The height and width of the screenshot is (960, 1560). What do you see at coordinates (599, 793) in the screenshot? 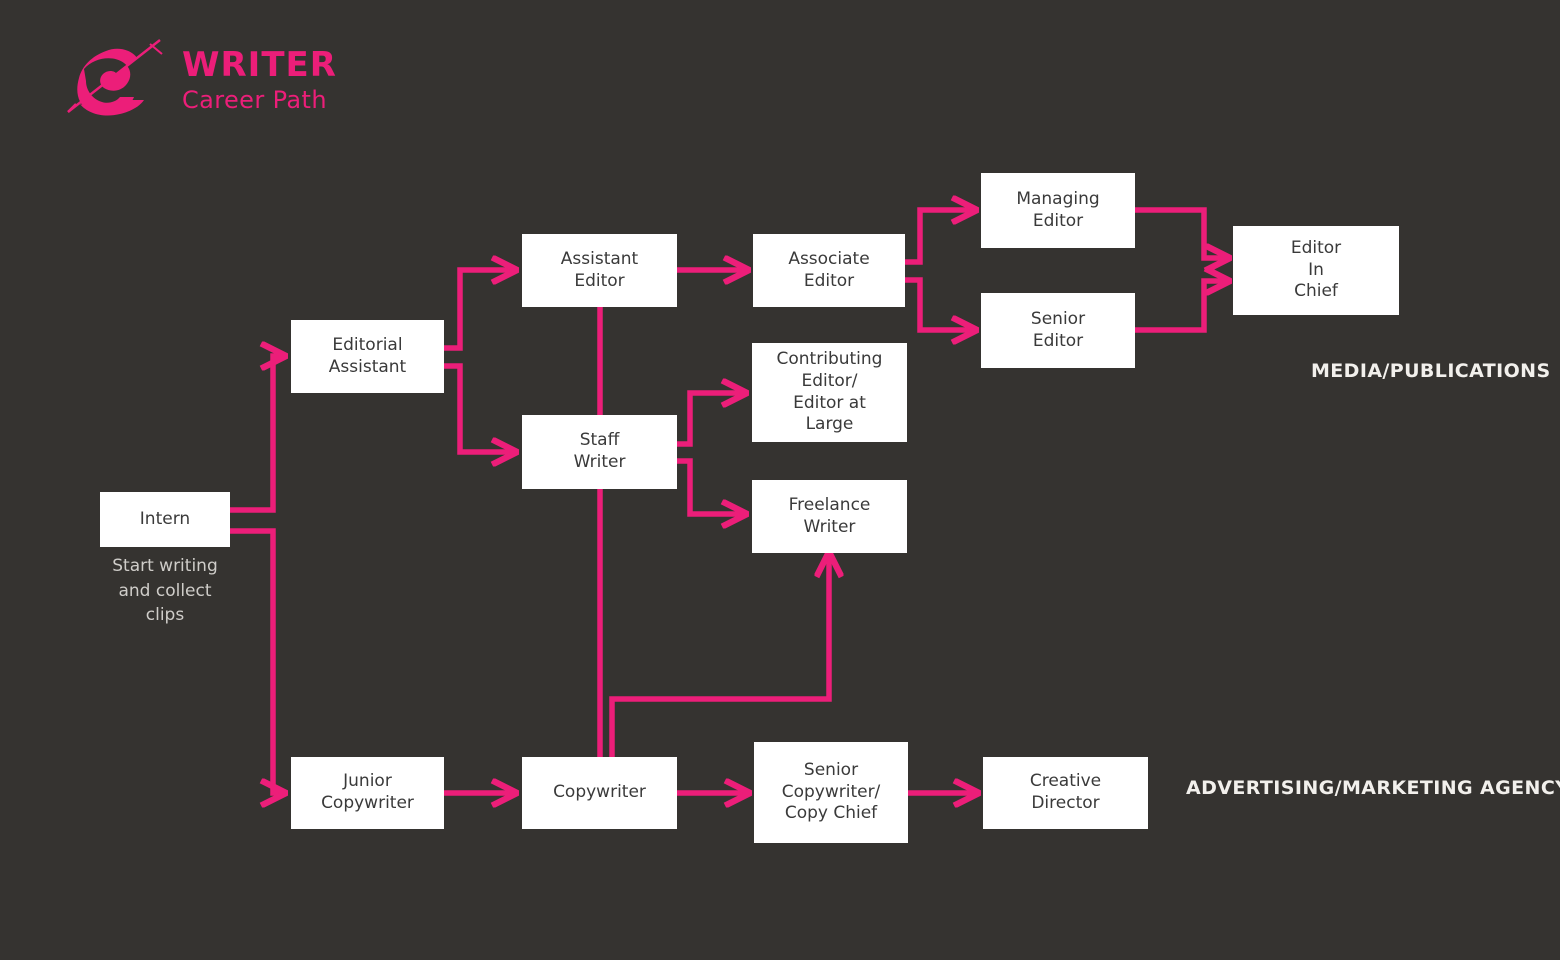
I see `node-copywriter: Copywriter` at bounding box center [599, 793].